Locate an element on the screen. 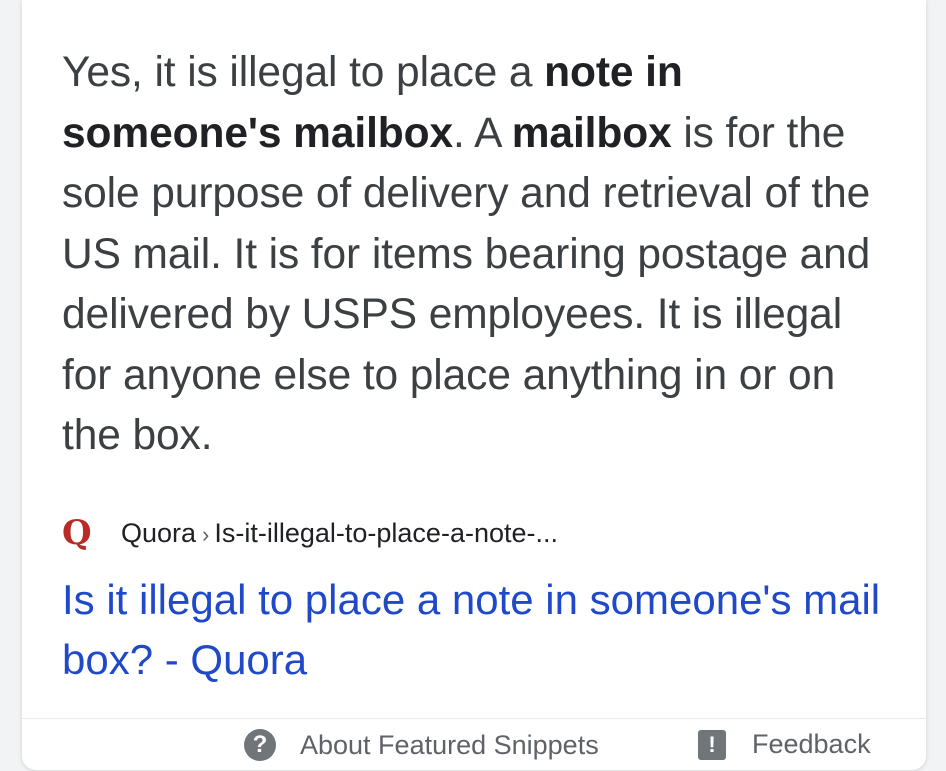  about-featured-snippets-link: ? About Featured Snippets is located at coordinates (421, 745).